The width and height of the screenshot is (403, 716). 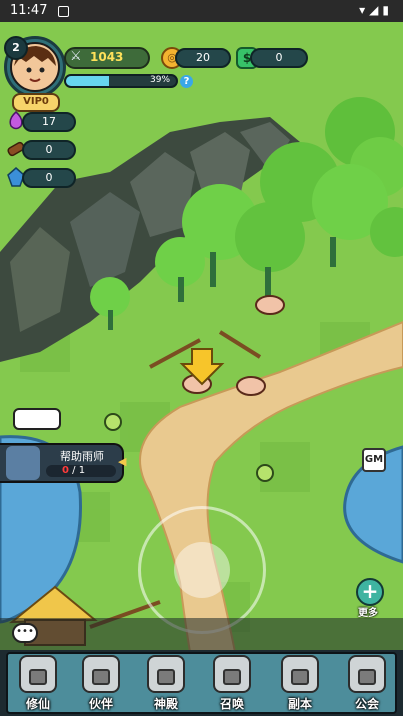 I want to click on status-time: 11:47, so click(x=29, y=10).